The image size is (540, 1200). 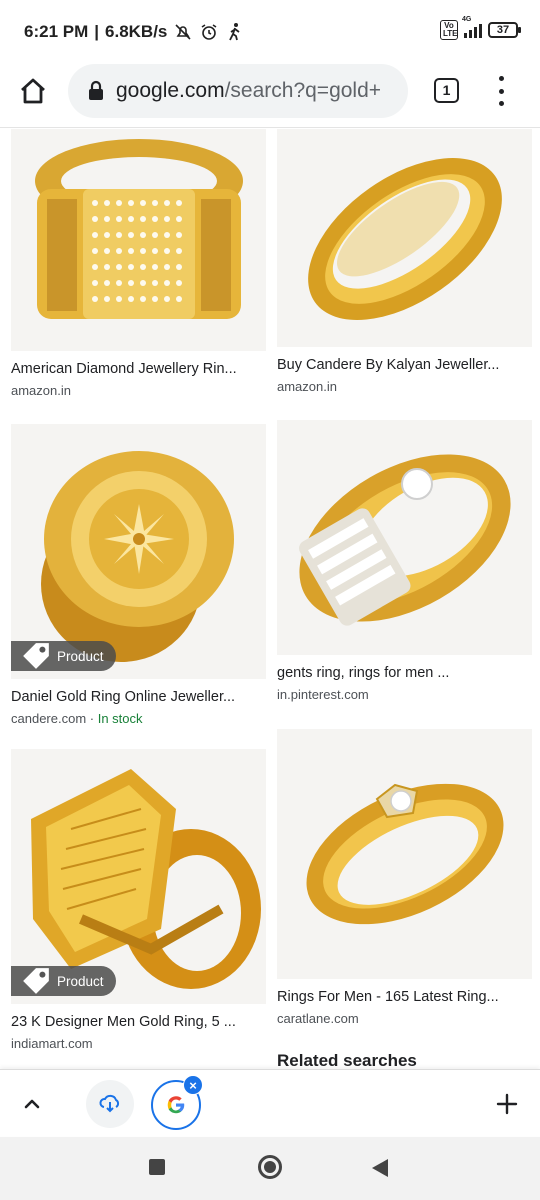 I want to click on address-bar: google.com/search?q=gold+, so click(x=238, y=91).